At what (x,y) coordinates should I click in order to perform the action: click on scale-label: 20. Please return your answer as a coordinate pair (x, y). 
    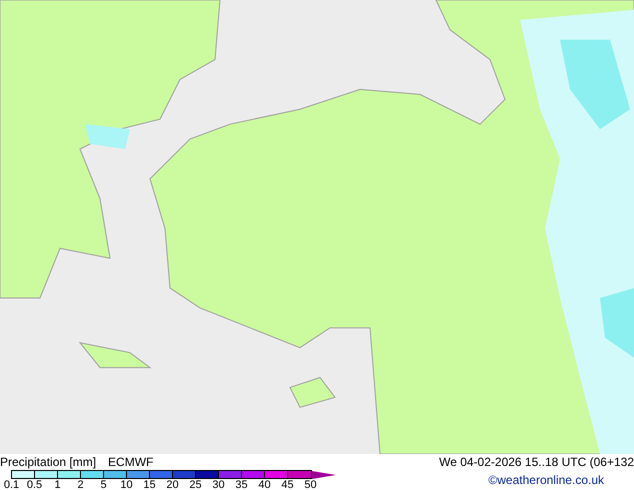
    Looking at the image, I should click on (172, 484).